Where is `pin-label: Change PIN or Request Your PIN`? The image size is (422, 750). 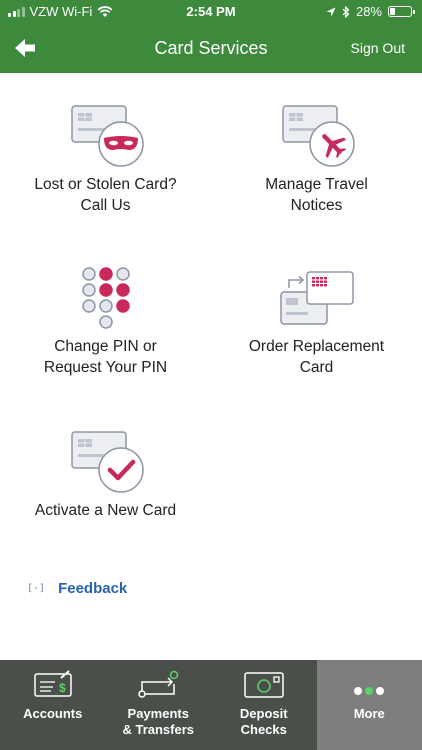 pin-label: Change PIN or Request Your PIN is located at coordinates (105, 357).